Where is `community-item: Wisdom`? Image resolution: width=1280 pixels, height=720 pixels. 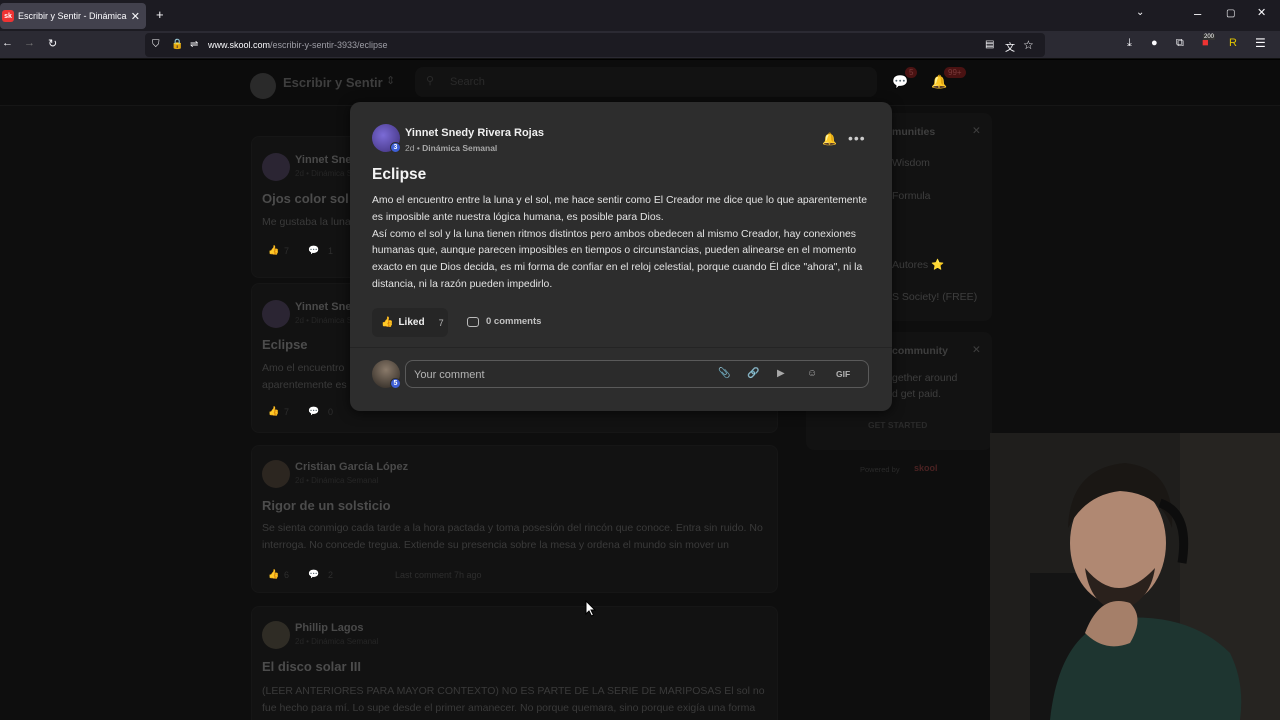
community-item: Wisdom is located at coordinates (911, 163).